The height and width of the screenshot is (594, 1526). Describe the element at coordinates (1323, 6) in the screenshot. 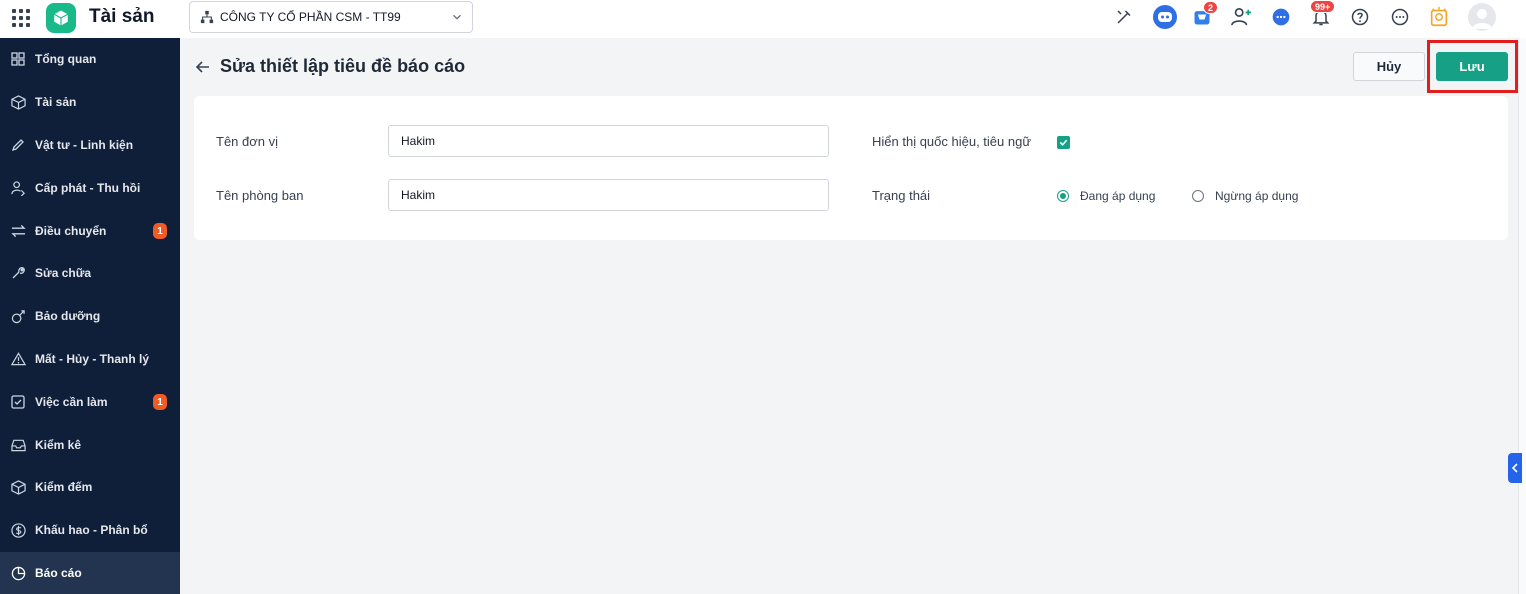

I see `bell-badge: 99+` at that location.